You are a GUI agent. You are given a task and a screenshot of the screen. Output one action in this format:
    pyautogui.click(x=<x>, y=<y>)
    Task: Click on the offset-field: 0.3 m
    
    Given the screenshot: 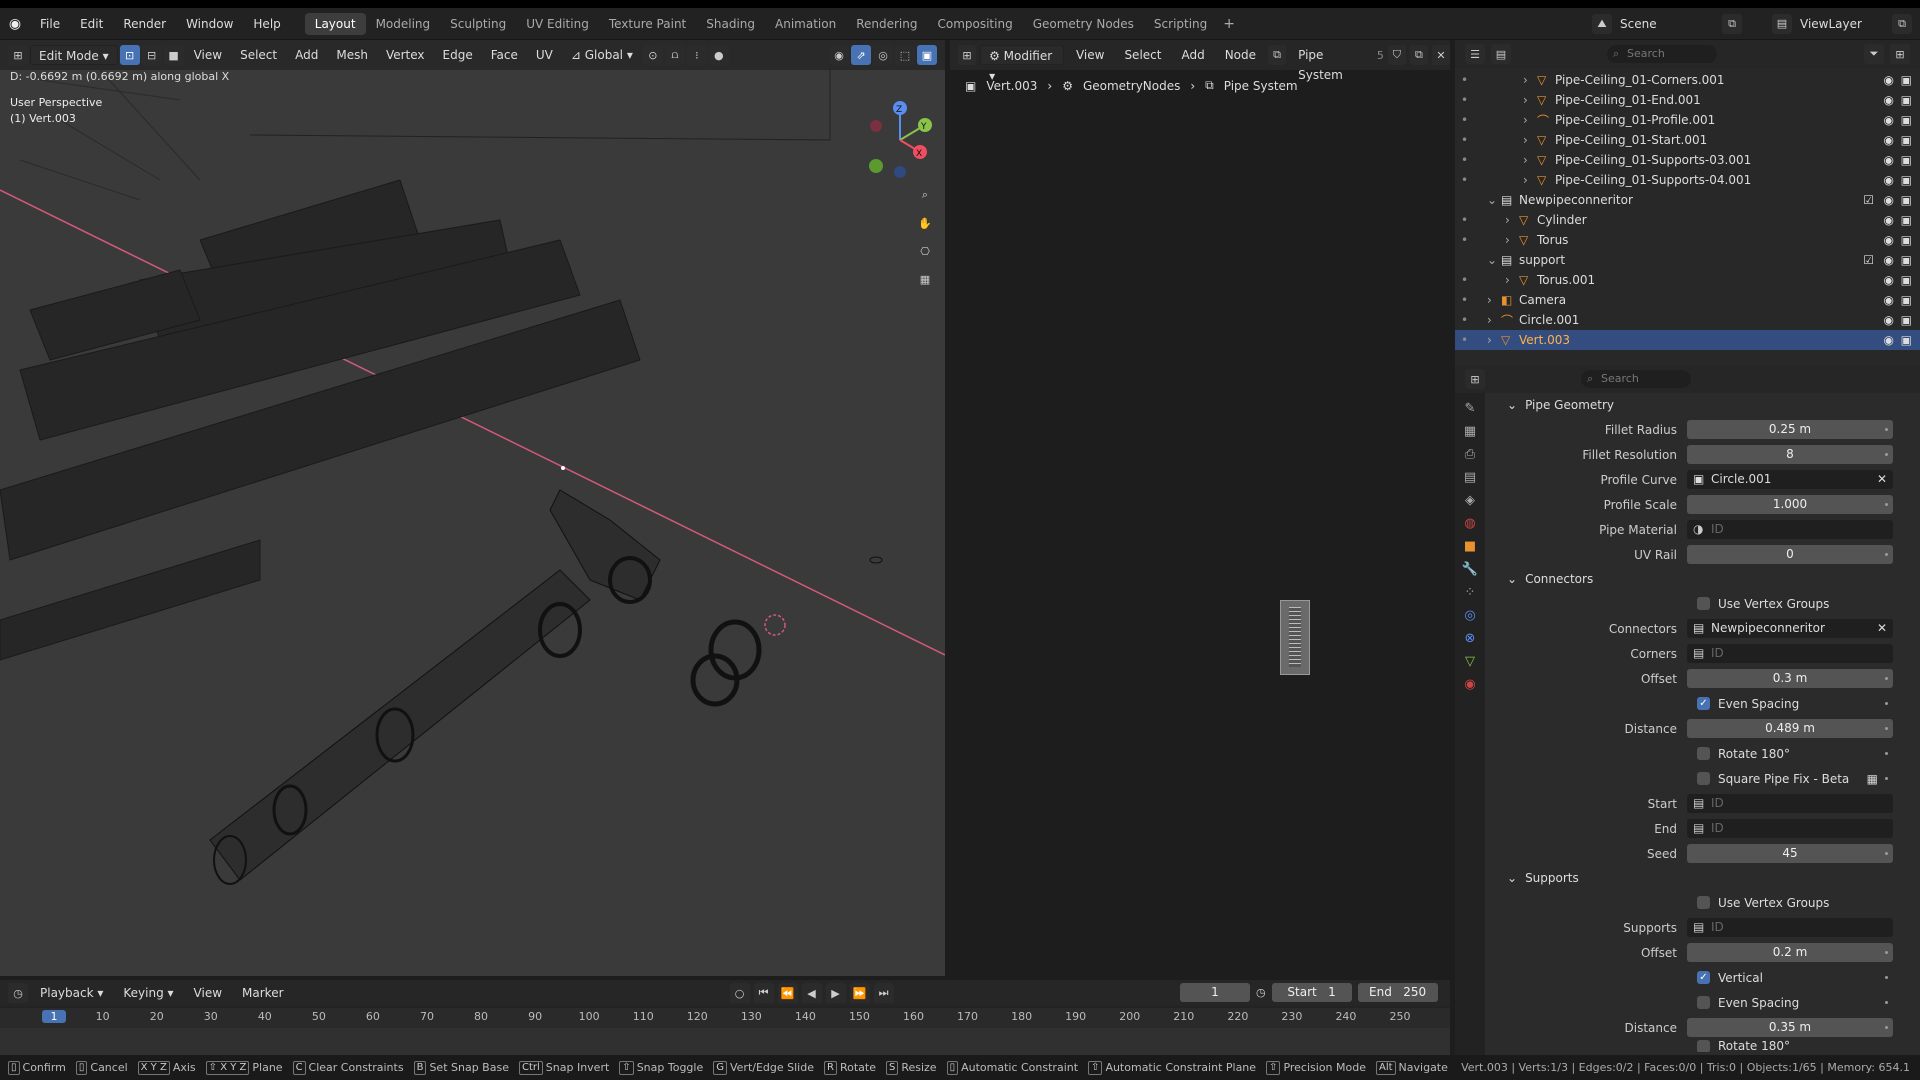 What is the action you would take?
    pyautogui.click(x=1790, y=678)
    